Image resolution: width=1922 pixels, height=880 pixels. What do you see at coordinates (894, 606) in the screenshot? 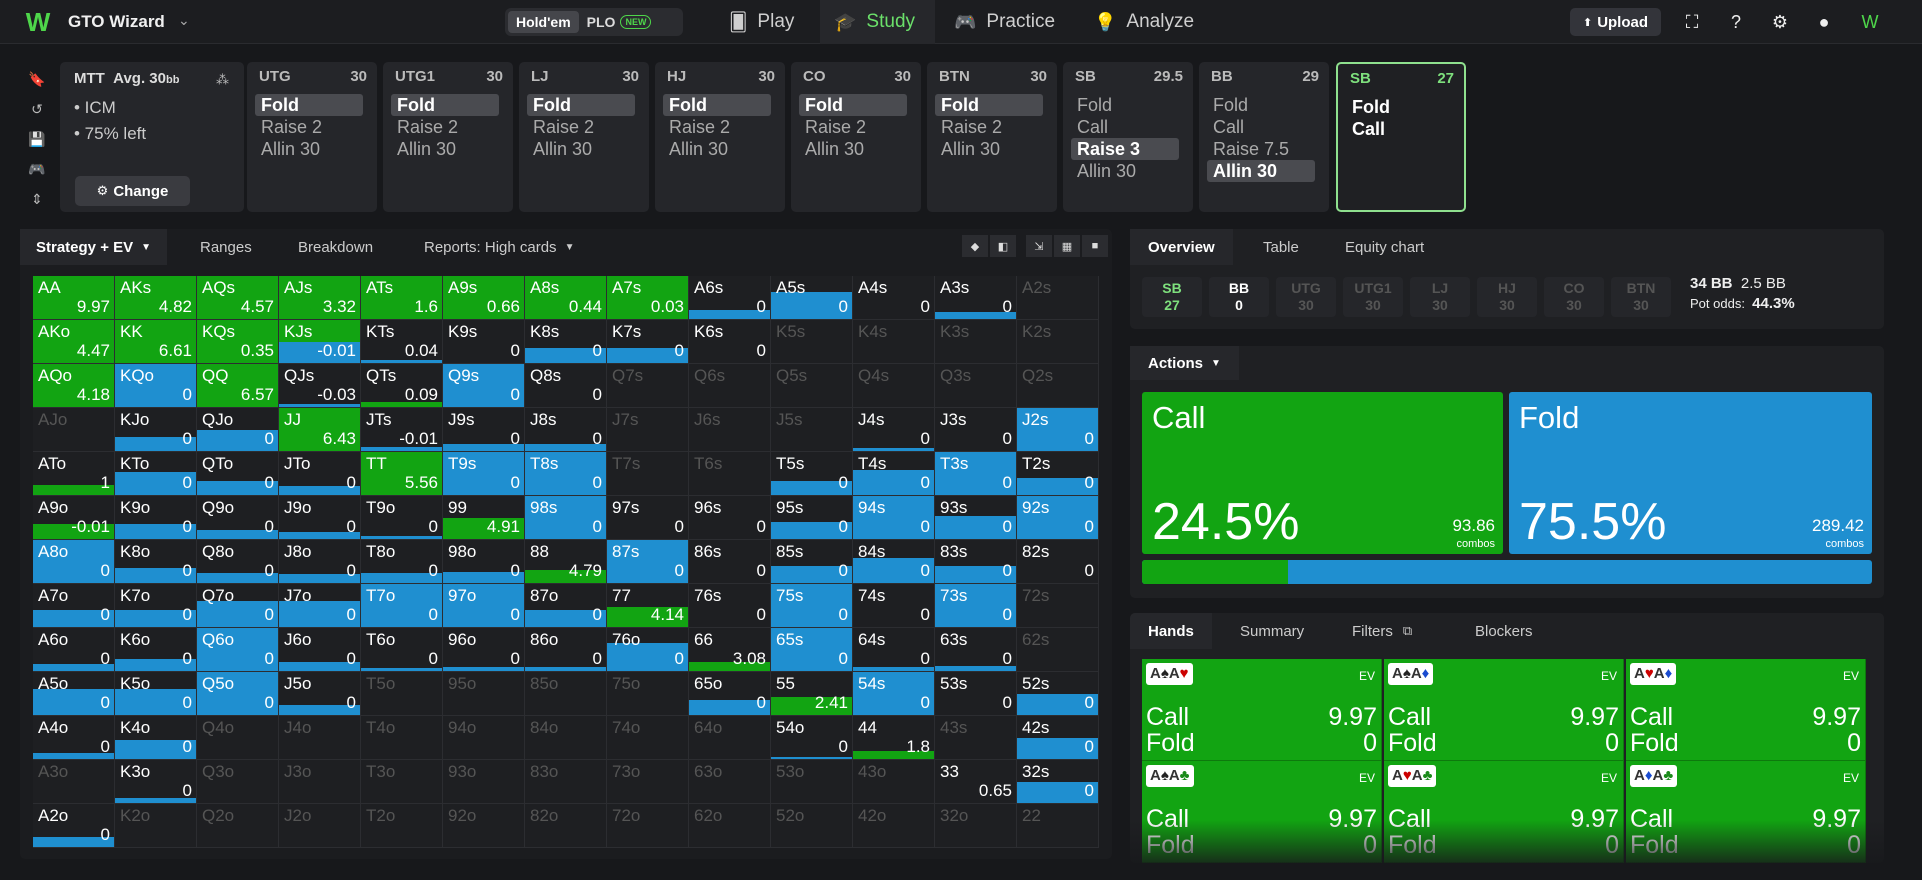
I see `hand-cell: 74s 0` at bounding box center [894, 606].